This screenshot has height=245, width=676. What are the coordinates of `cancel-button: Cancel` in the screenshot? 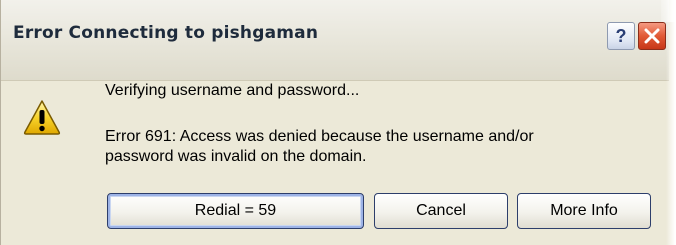 It's located at (441, 211).